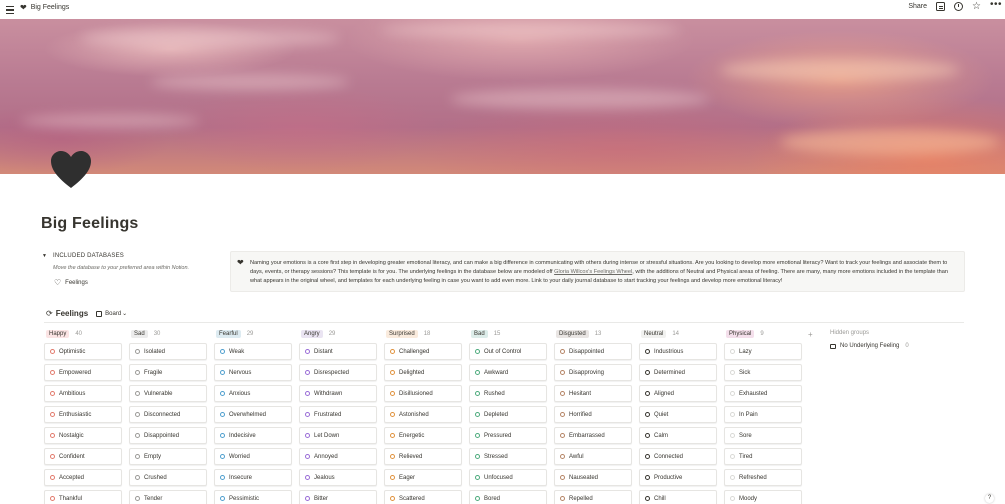  I want to click on updates-icon, so click(959, 6).